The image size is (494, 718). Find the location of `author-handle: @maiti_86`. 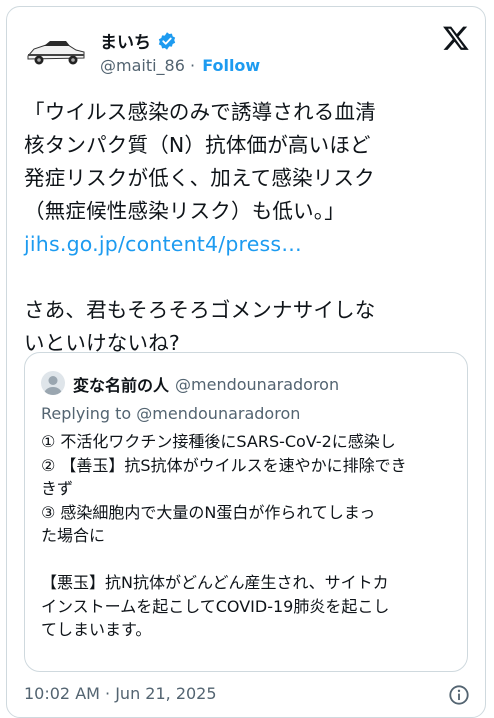

author-handle: @maiti_86 is located at coordinates (142, 65).